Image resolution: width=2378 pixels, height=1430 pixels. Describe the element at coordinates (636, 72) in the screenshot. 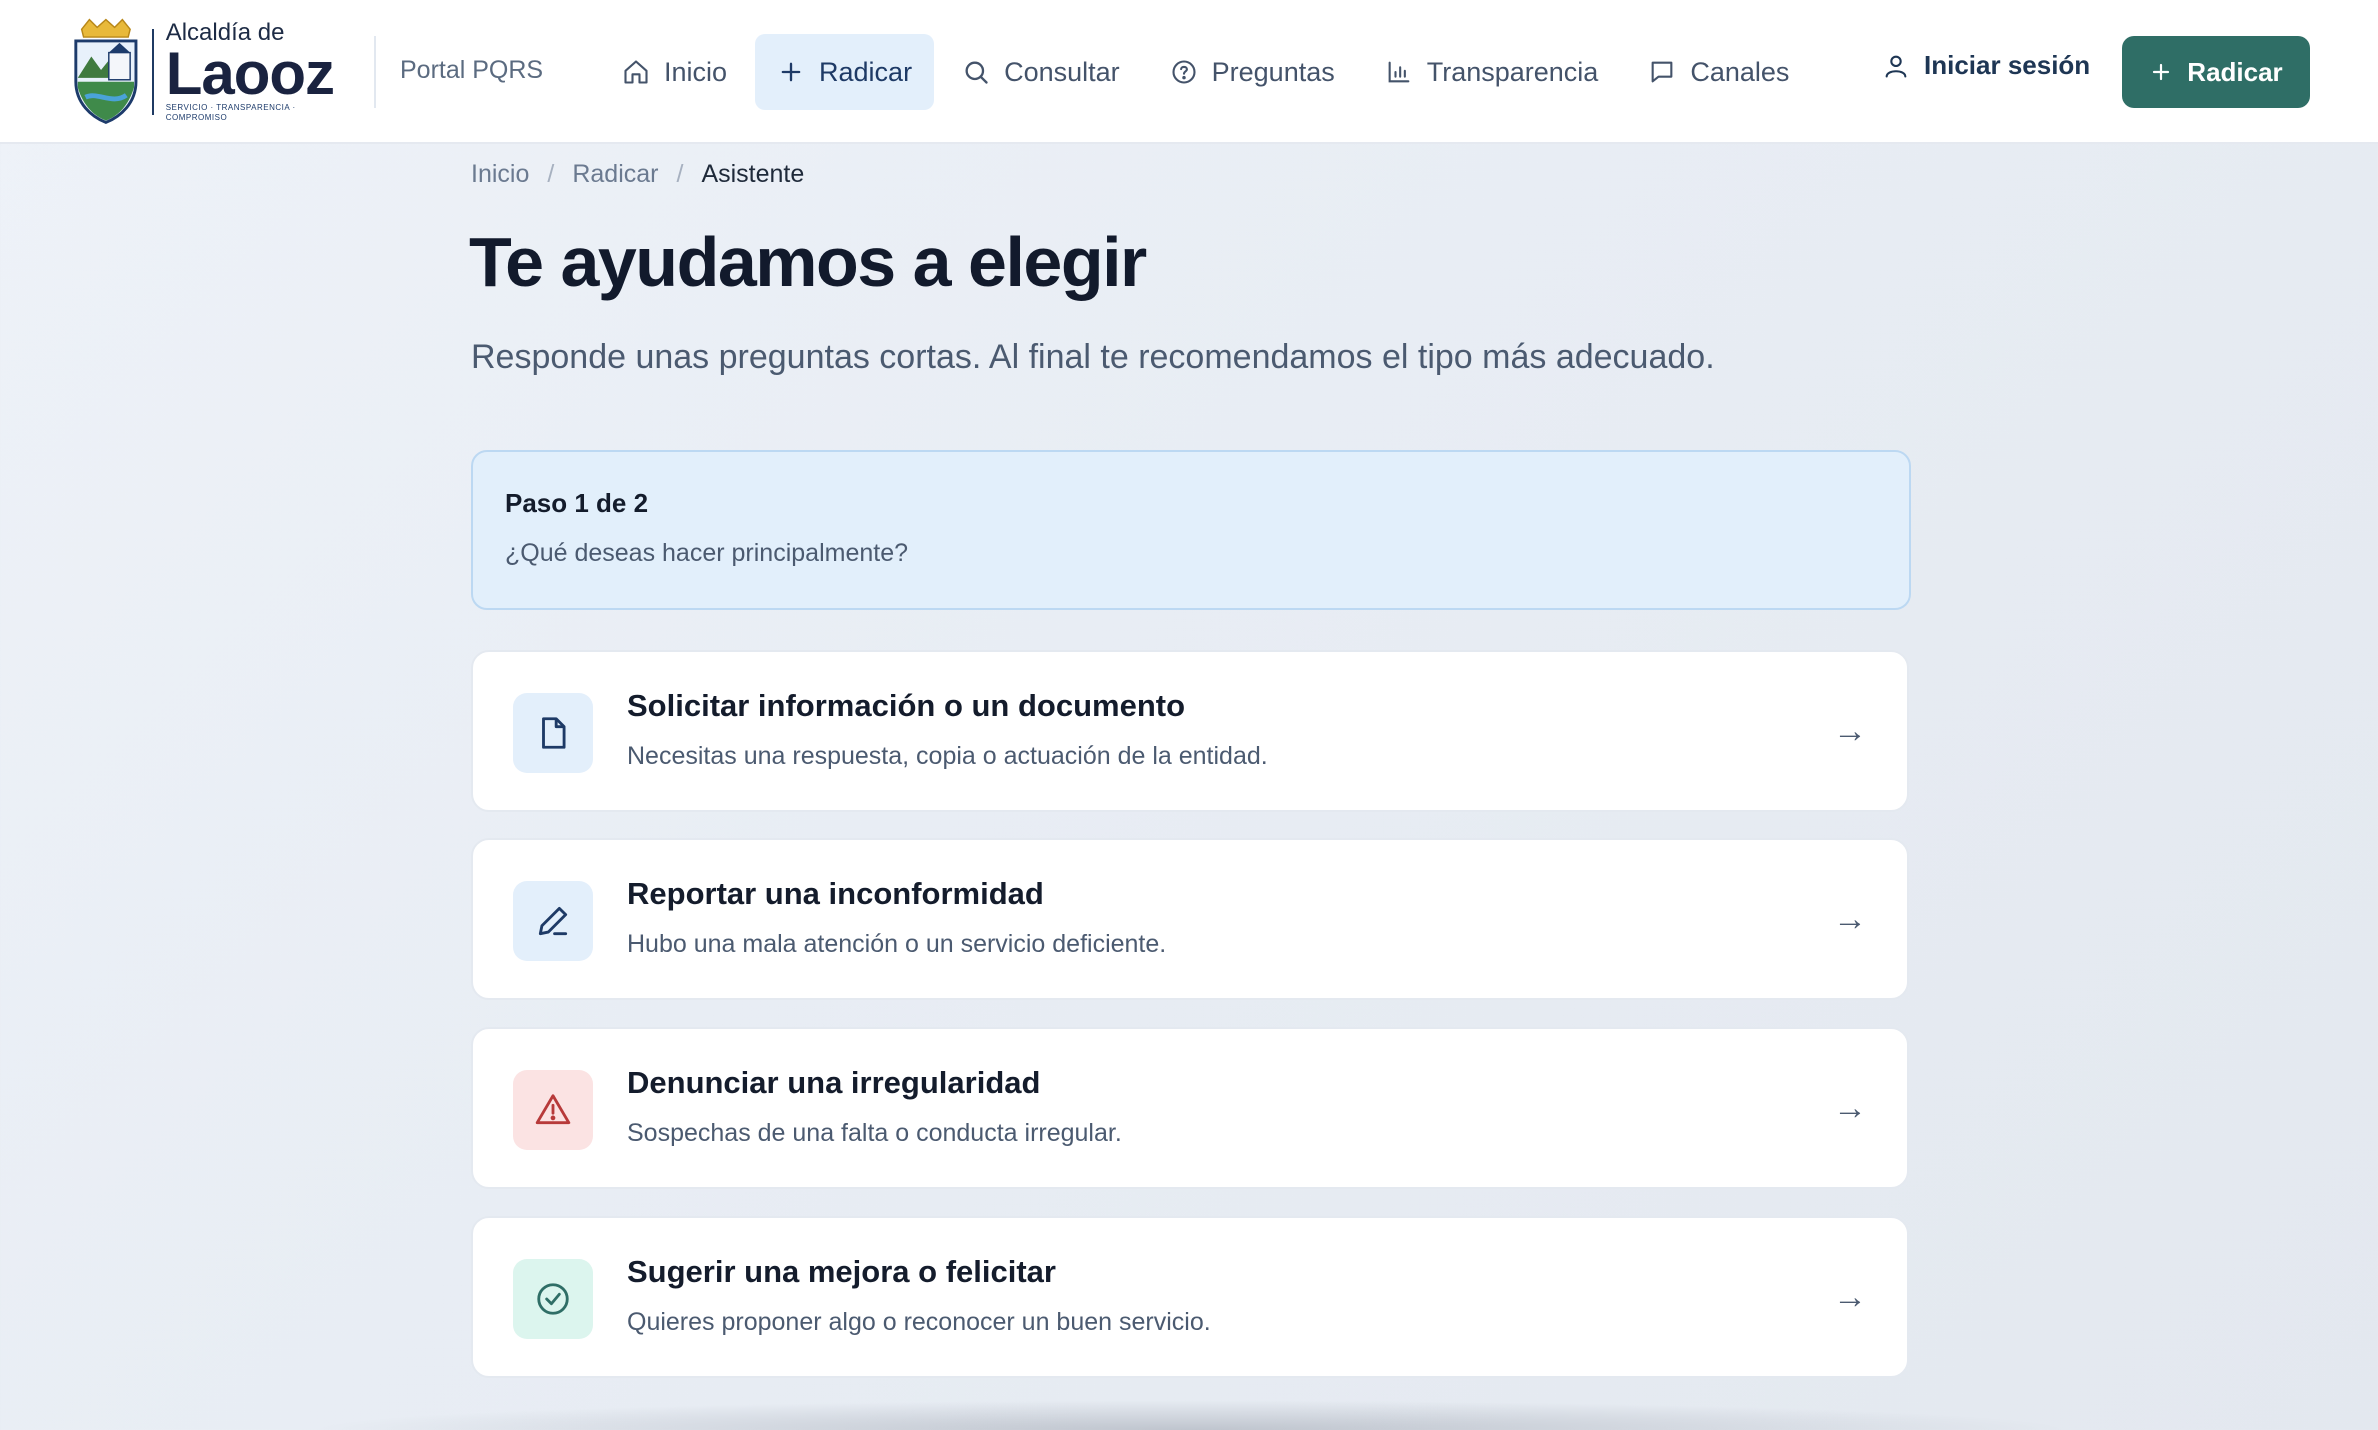

I see `home-icon` at that location.